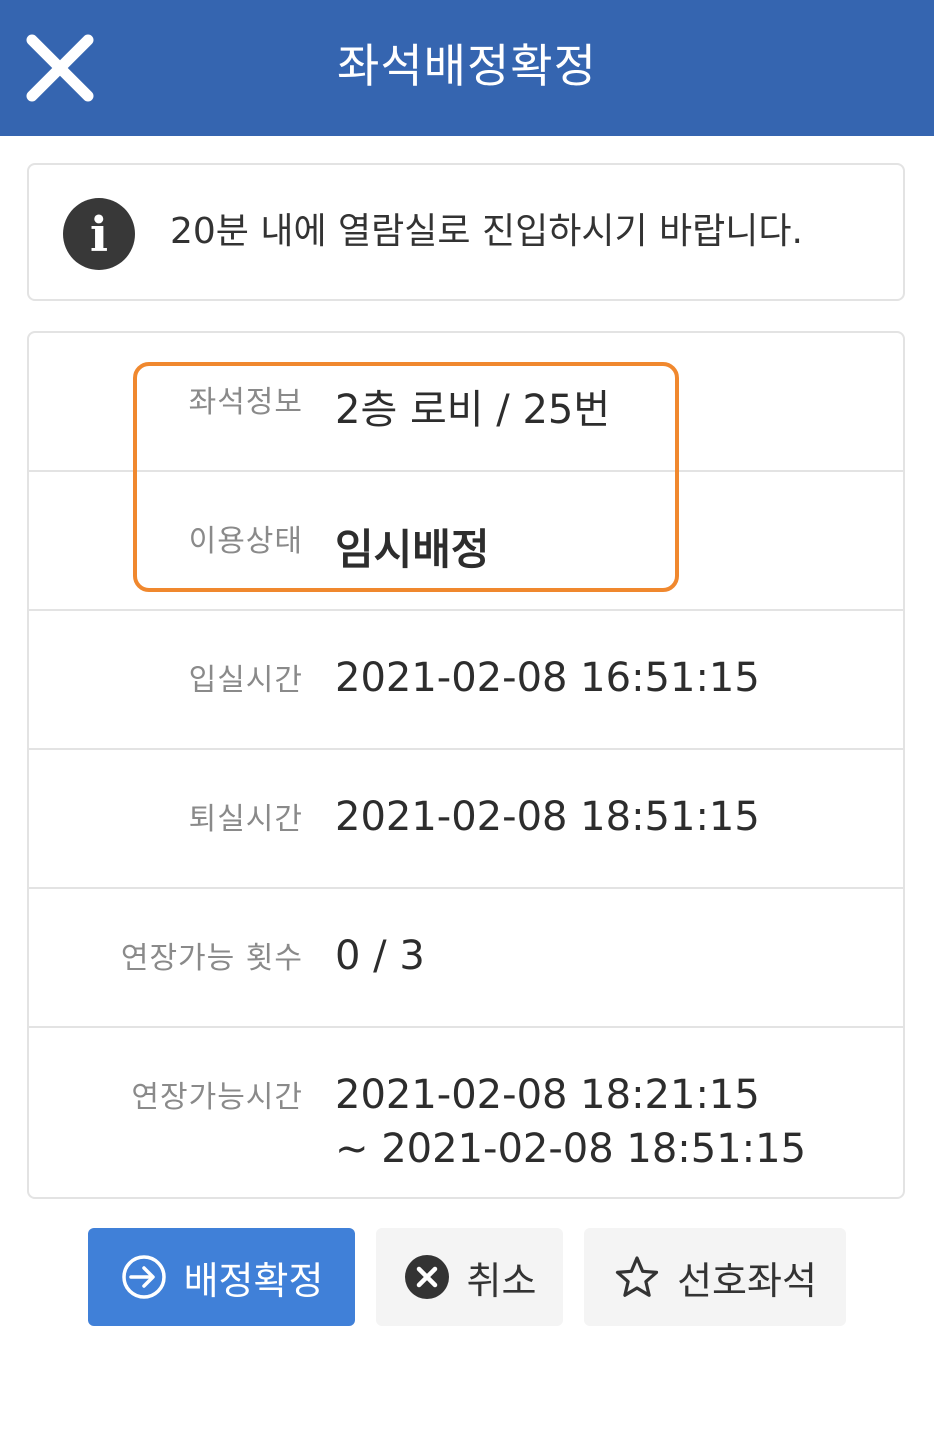  I want to click on cancel-button: 취소, so click(469, 1277).